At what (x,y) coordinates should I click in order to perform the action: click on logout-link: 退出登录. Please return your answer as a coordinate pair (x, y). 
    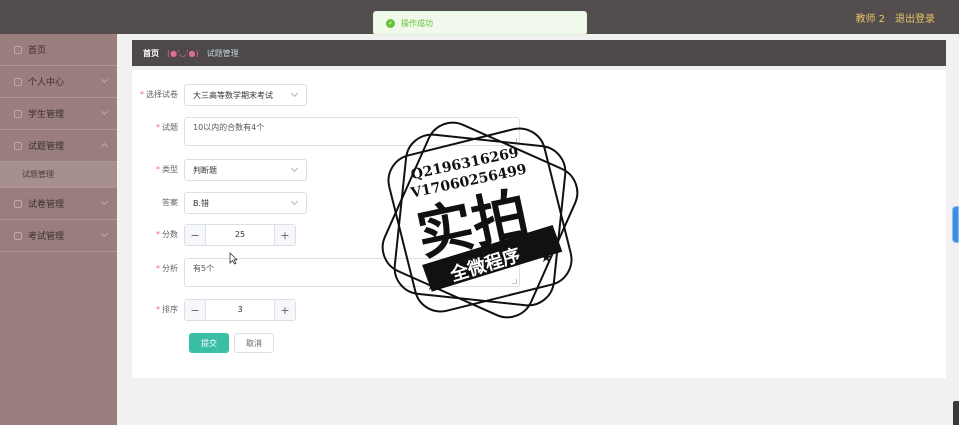
    Looking at the image, I should click on (915, 17).